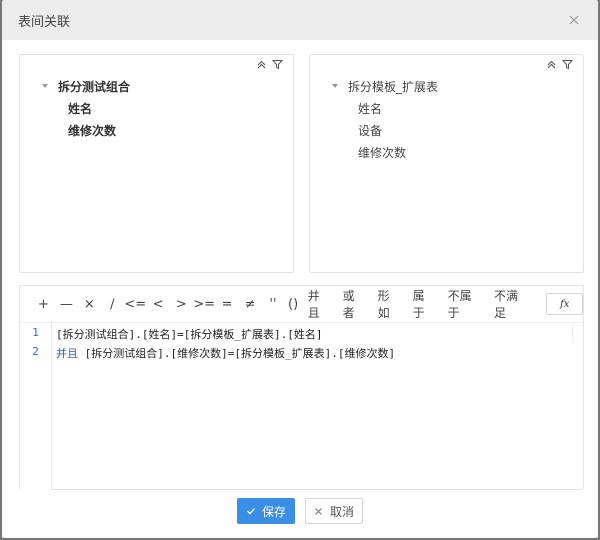 The height and width of the screenshot is (540, 600). Describe the element at coordinates (181, 304) in the screenshot. I see `op-greater-button: >` at that location.